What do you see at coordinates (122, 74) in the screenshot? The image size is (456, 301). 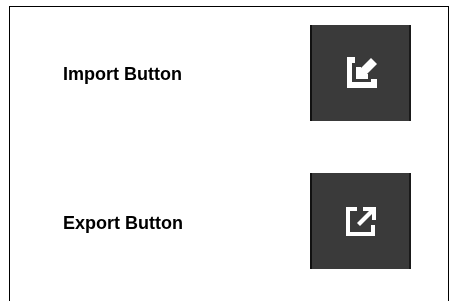 I see `import-button-label: Import Button` at bounding box center [122, 74].